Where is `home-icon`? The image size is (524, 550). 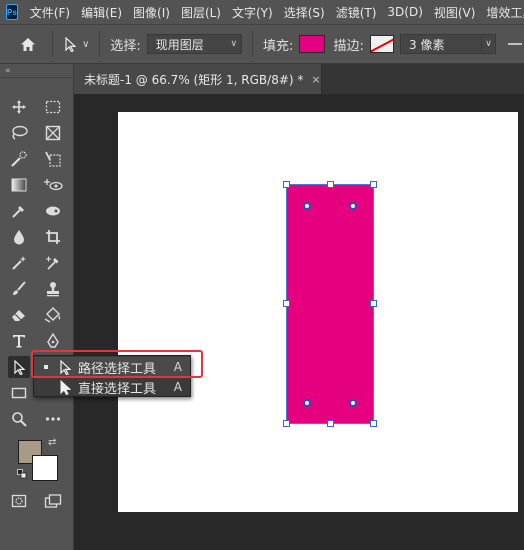
home-icon is located at coordinates (28, 44).